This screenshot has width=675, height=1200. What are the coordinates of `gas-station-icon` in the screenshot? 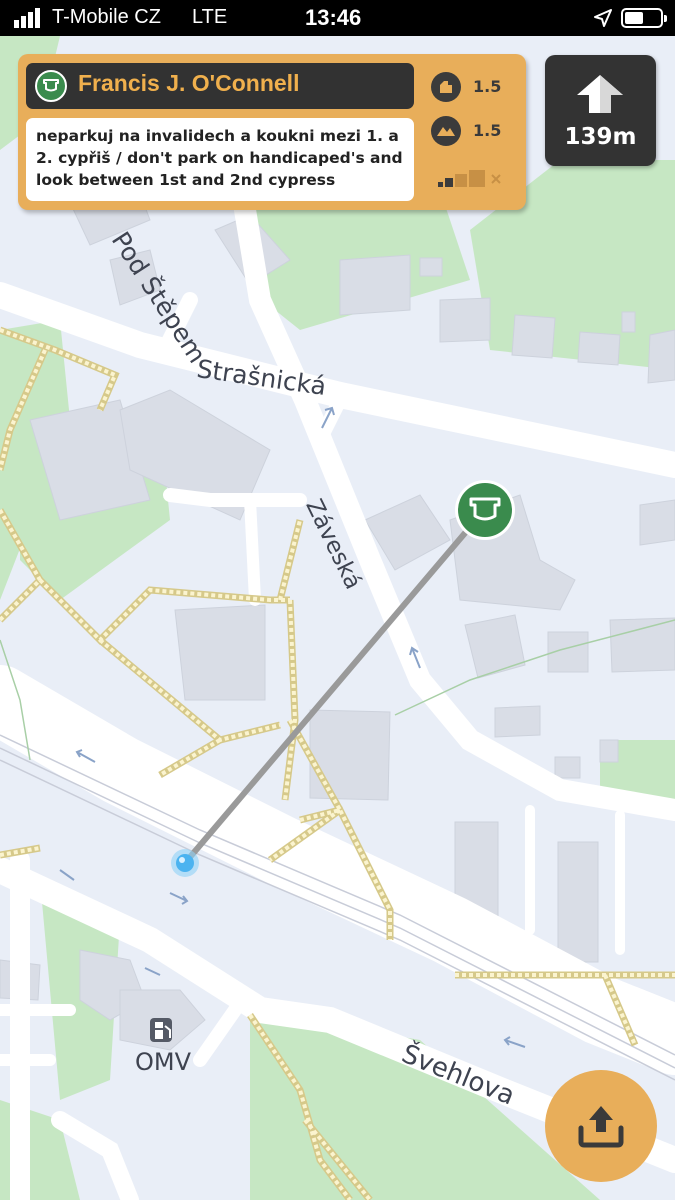 It's located at (161, 1030).